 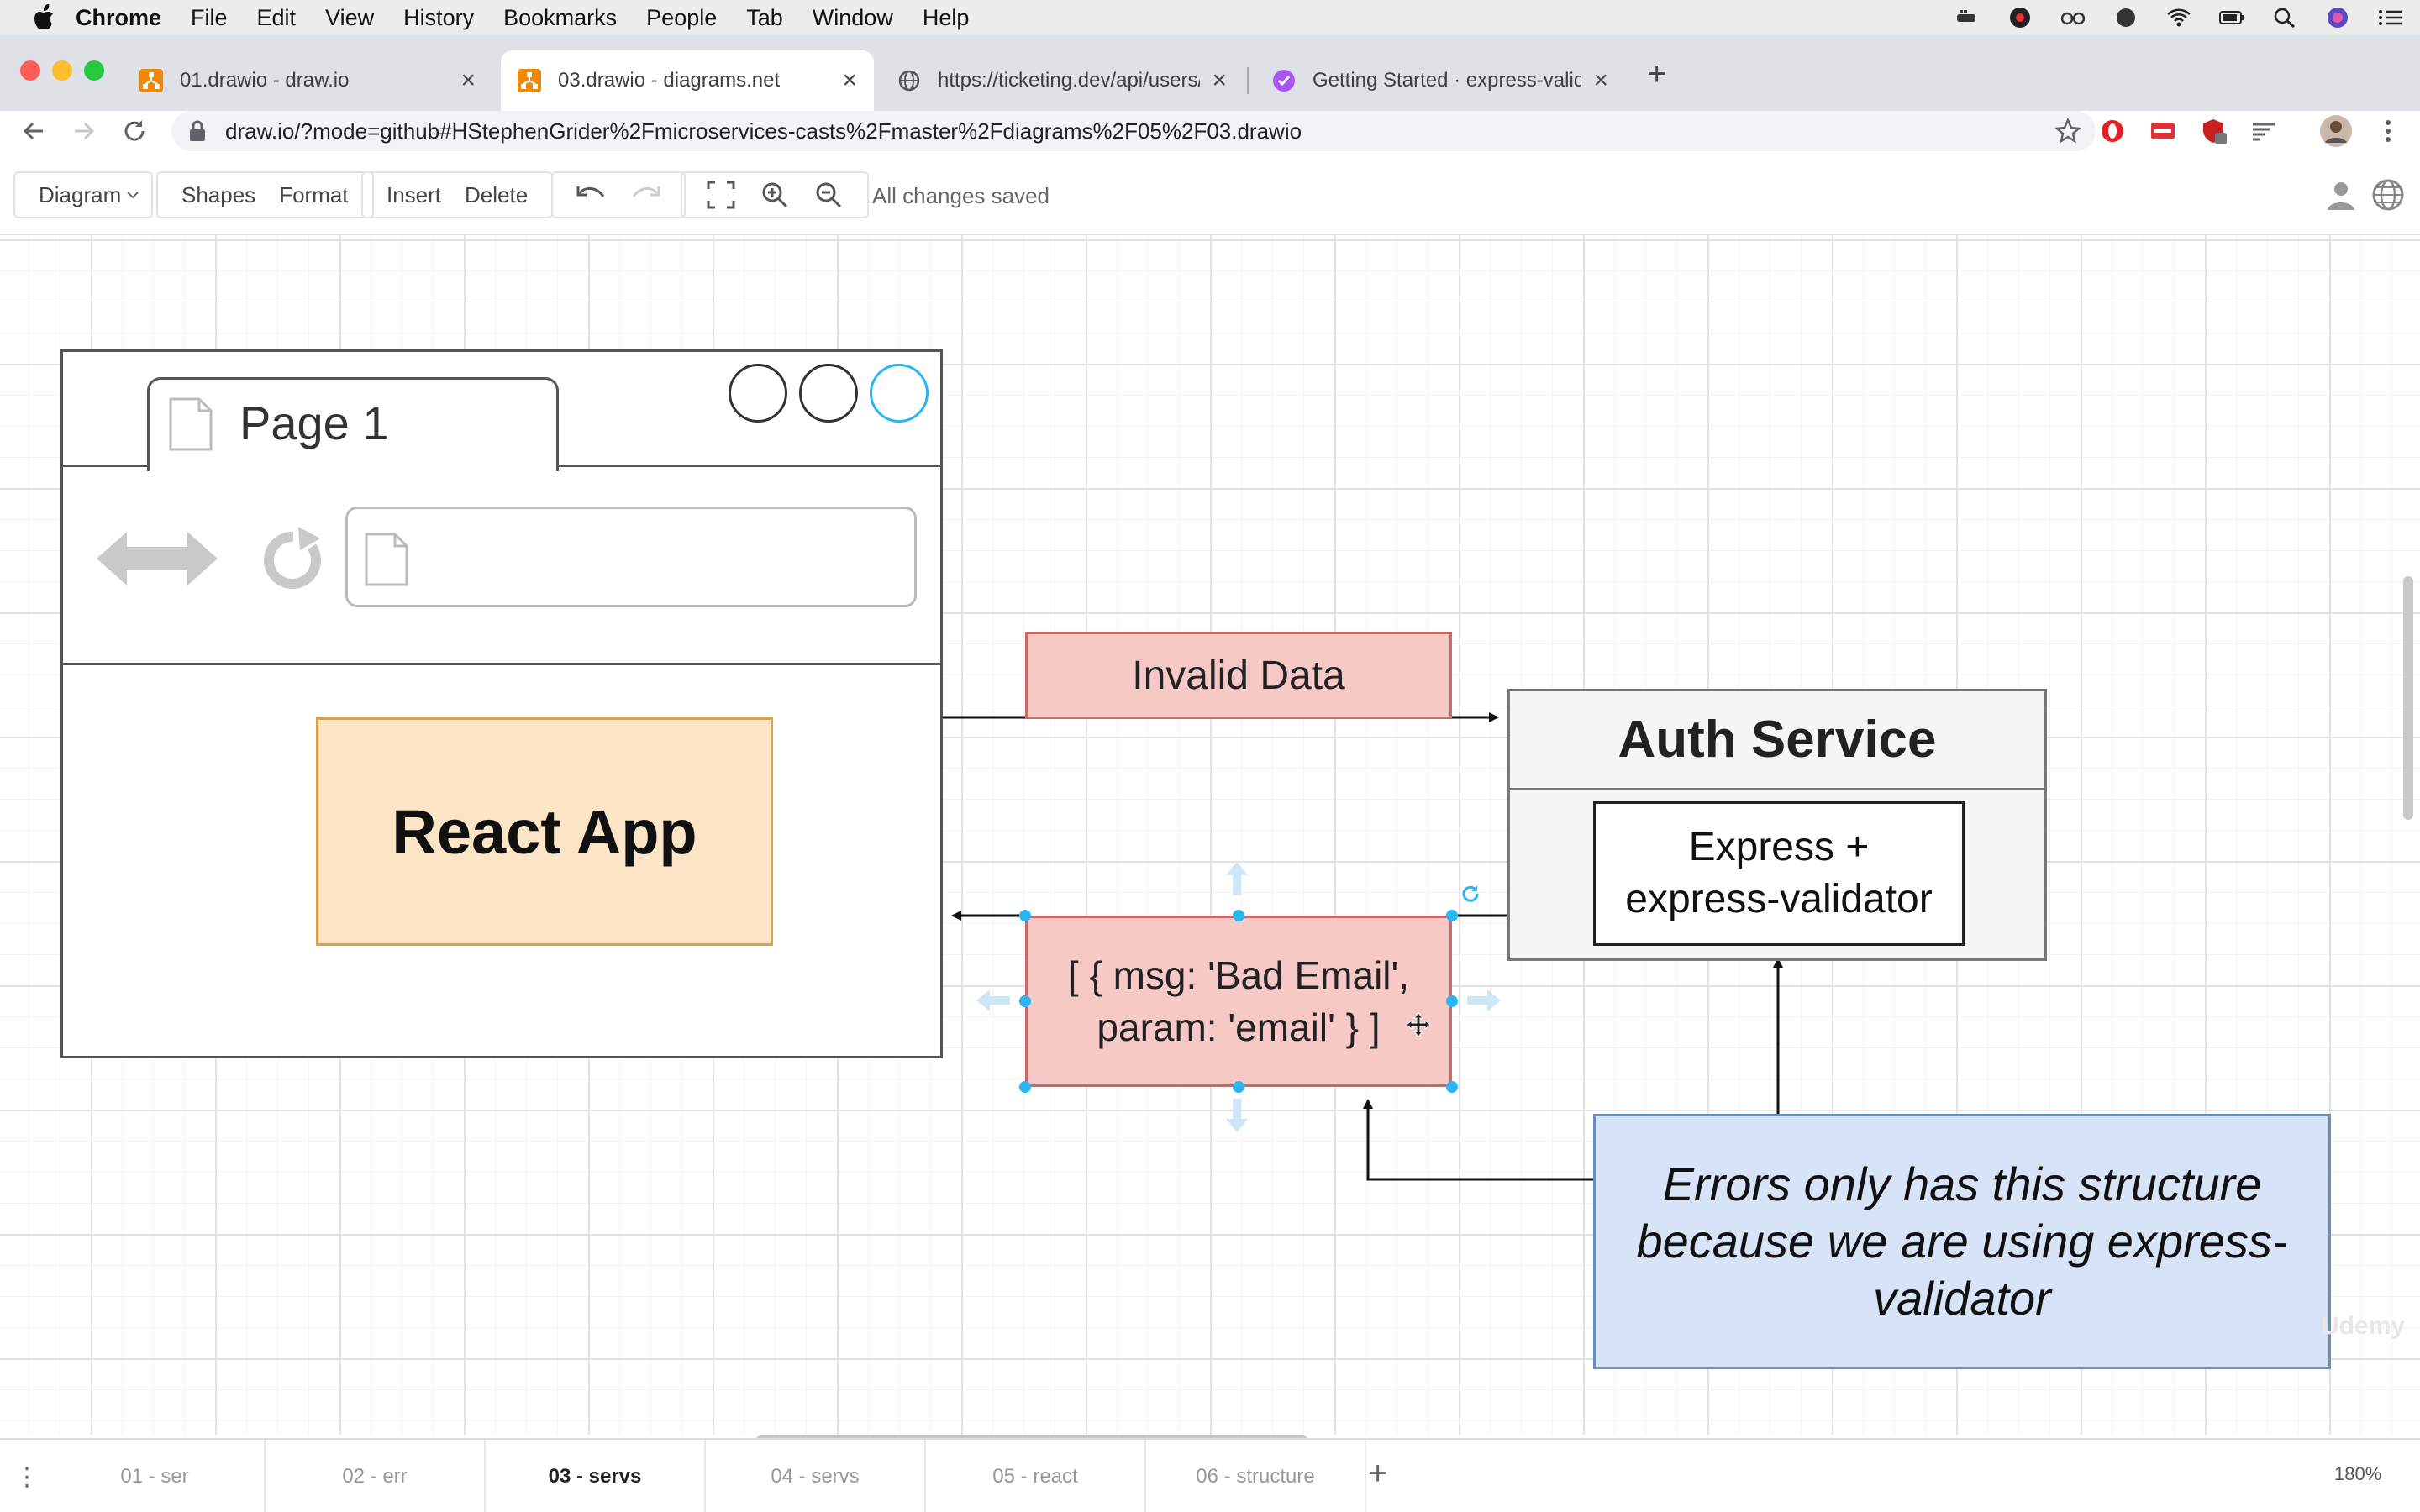 I want to click on new-tab-button: +, so click(x=1656, y=74).